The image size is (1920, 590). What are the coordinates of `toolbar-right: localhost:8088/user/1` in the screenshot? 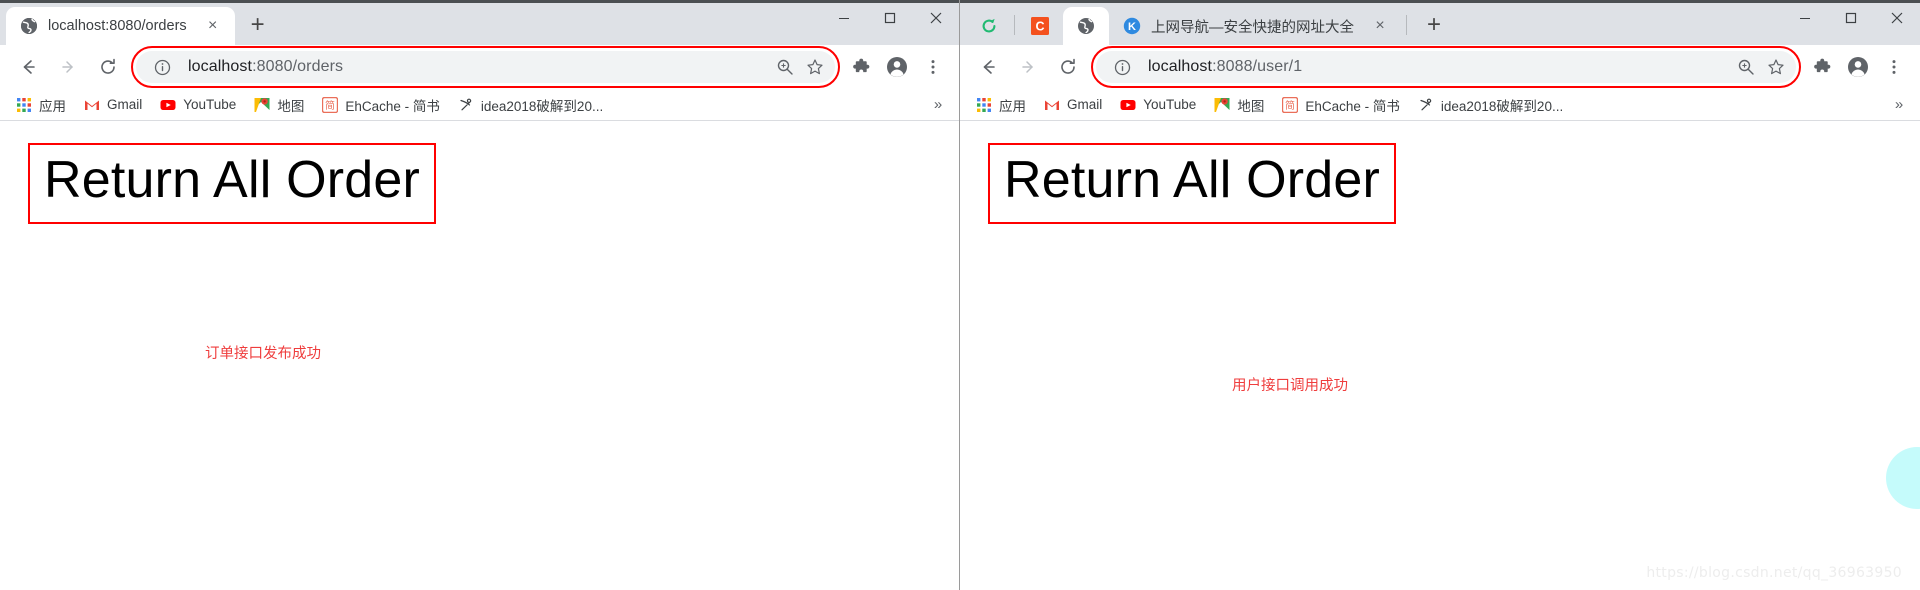 It's located at (1440, 67).